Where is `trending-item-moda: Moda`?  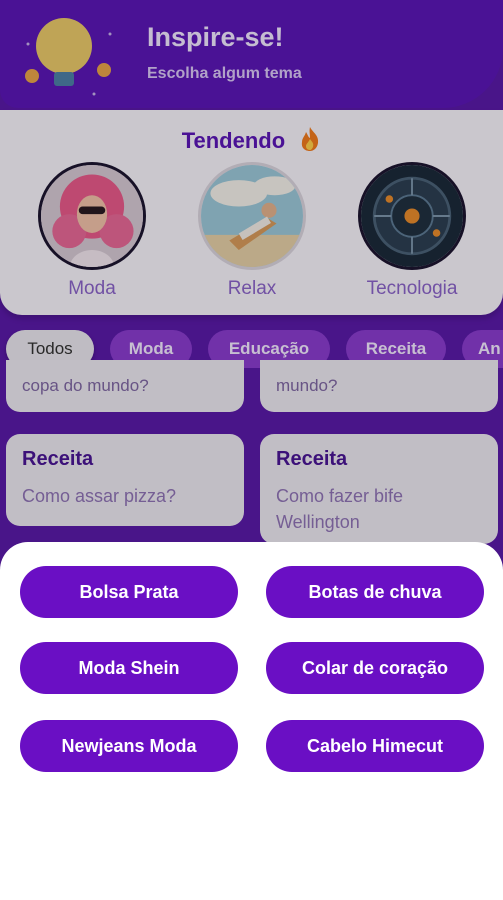
trending-item-moda: Moda is located at coordinates (92, 231).